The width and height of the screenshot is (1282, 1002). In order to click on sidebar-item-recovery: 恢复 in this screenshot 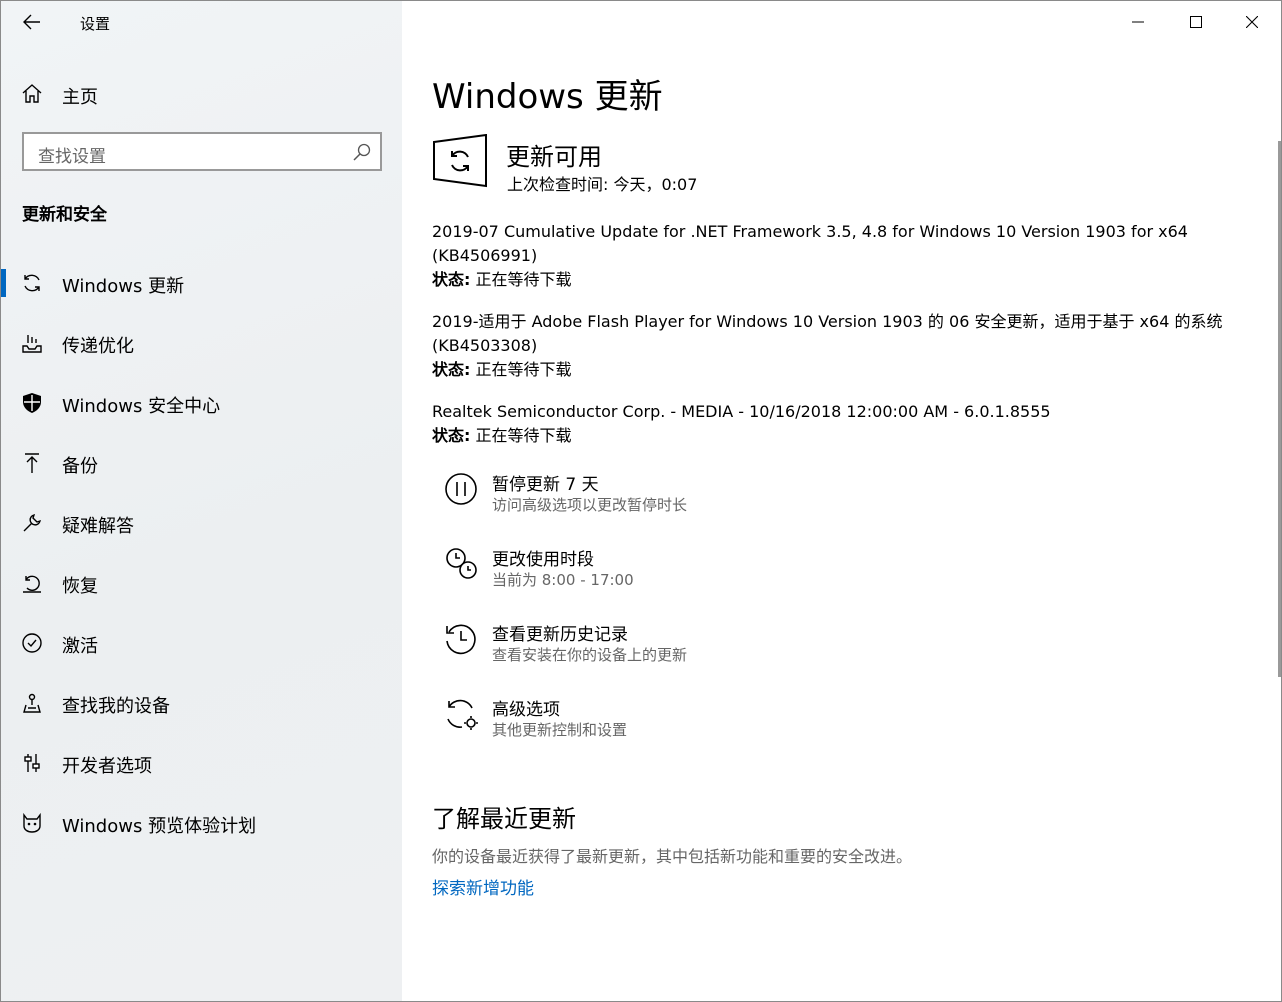, I will do `click(201, 583)`.